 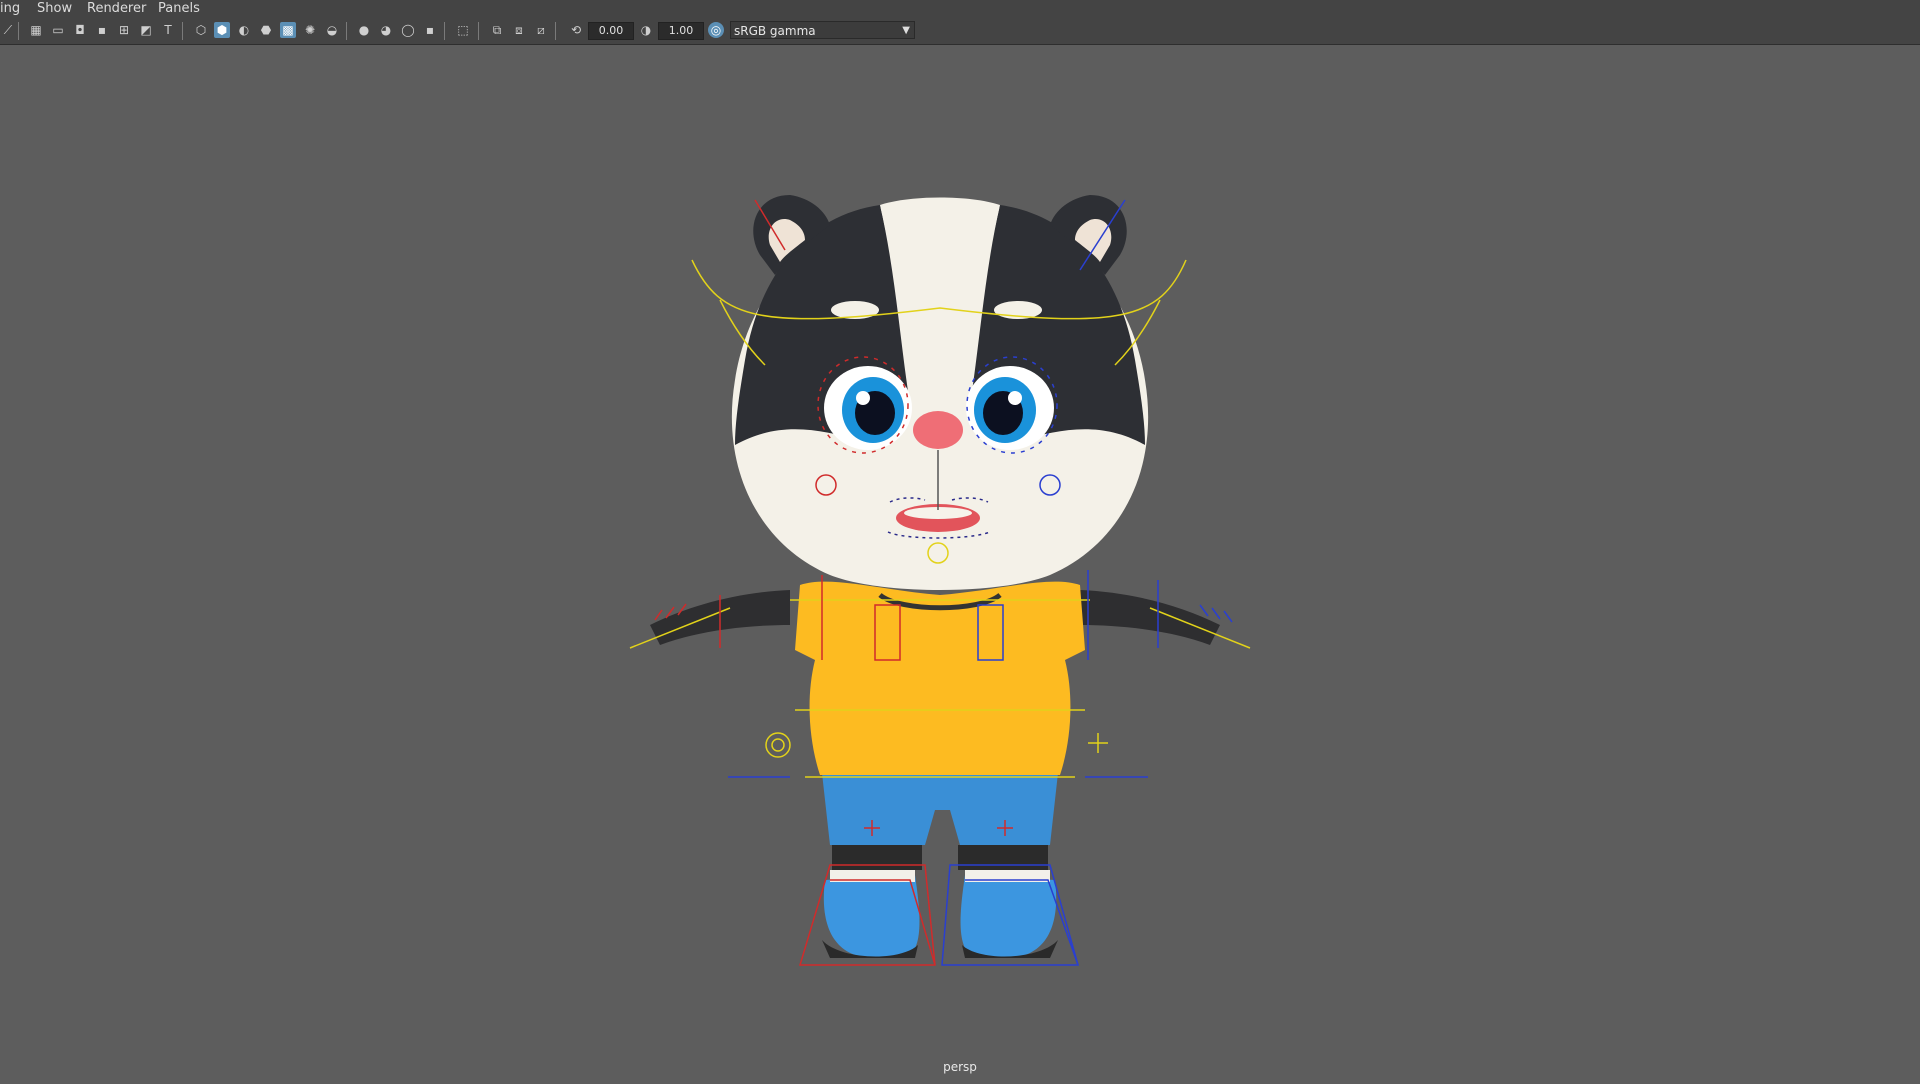 I want to click on menu-item-renderer: Renderer, so click(x=116, y=8).